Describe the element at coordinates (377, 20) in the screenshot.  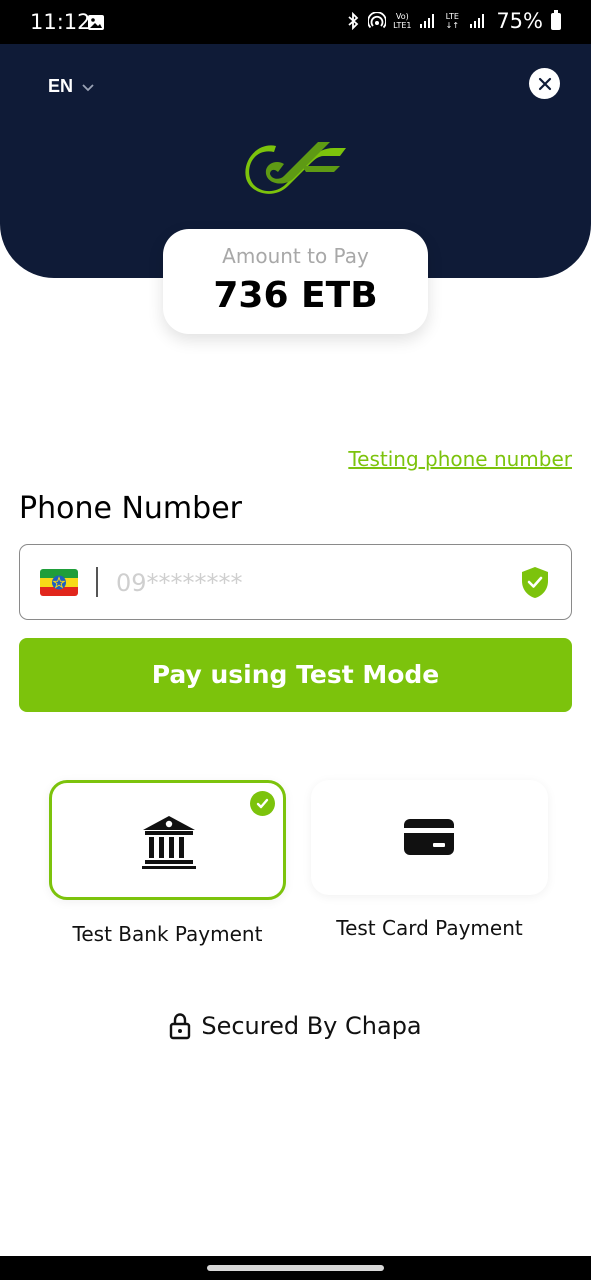
I see `hotspot-icon` at that location.